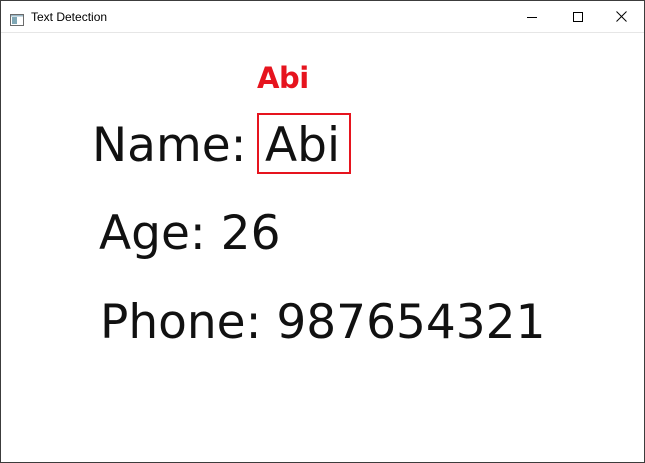 This screenshot has height=463, width=645. What do you see at coordinates (322, 17) in the screenshot?
I see `title-bar: Text Detection` at bounding box center [322, 17].